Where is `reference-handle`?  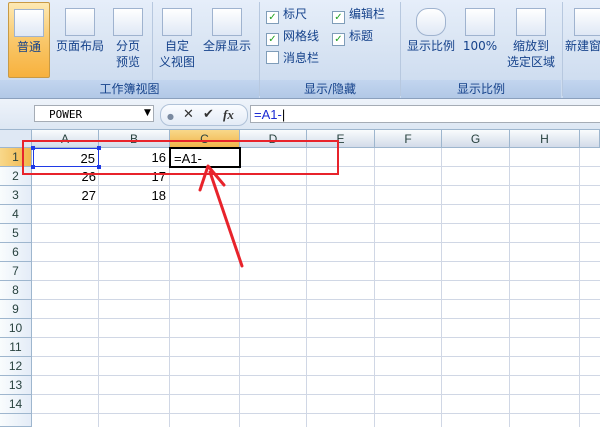
reference-handle is located at coordinates (33, 148).